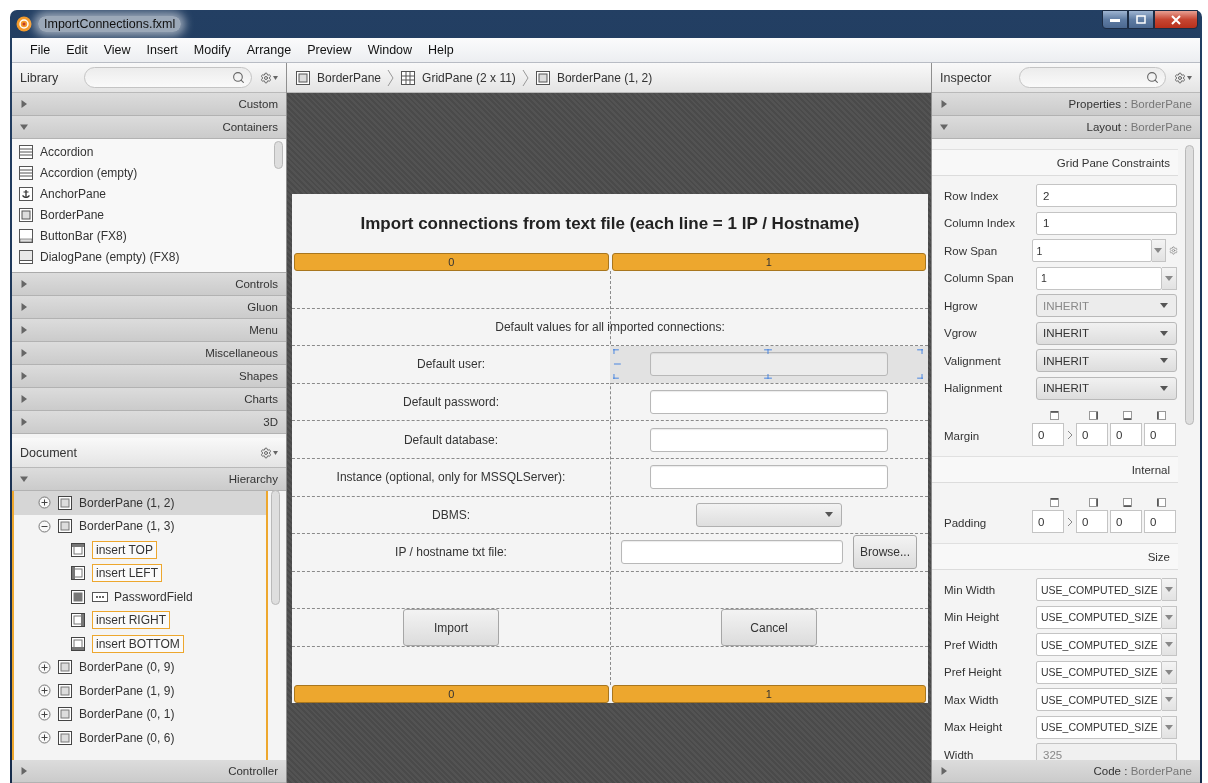  What do you see at coordinates (269, 50) in the screenshot?
I see `menu-item: Arrange` at bounding box center [269, 50].